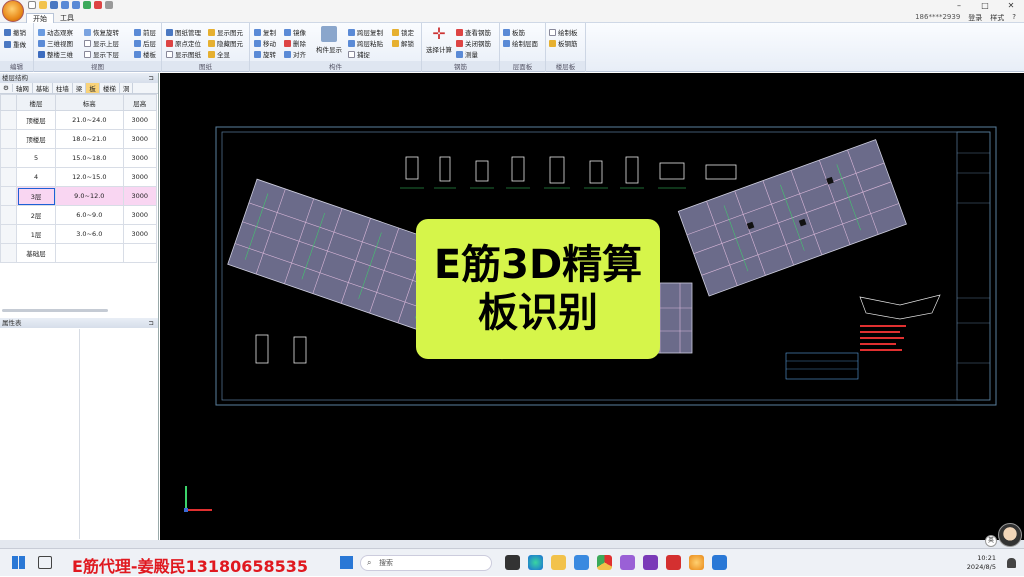 The image size is (1024, 577). Describe the element at coordinates (183, 32) in the screenshot. I see `drawing-manager-button: 图纸管理` at that location.